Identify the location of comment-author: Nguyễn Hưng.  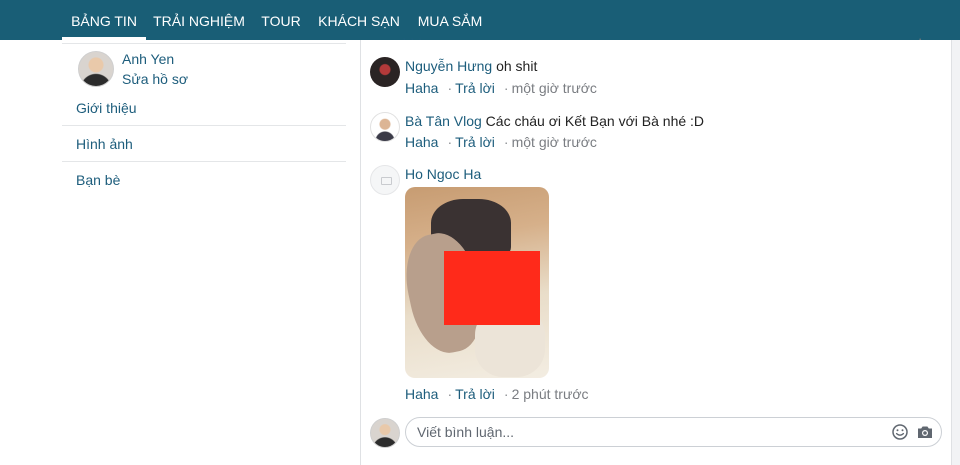
(448, 66).